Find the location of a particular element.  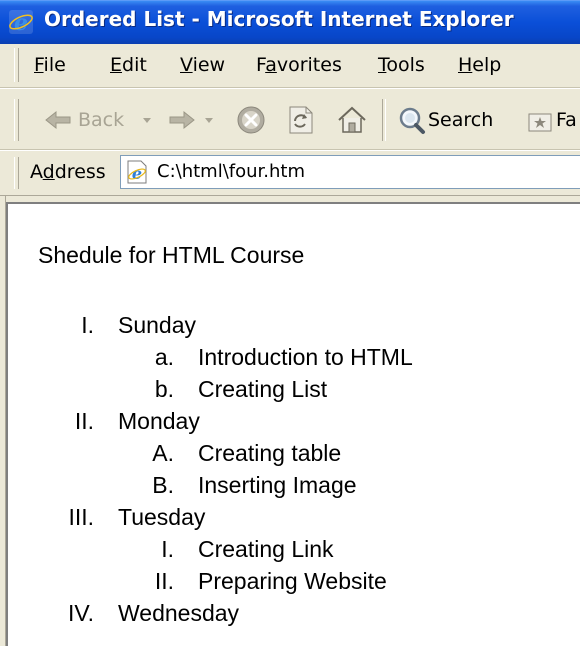

sub-list-item: I. Creating Link is located at coordinates (288, 551).